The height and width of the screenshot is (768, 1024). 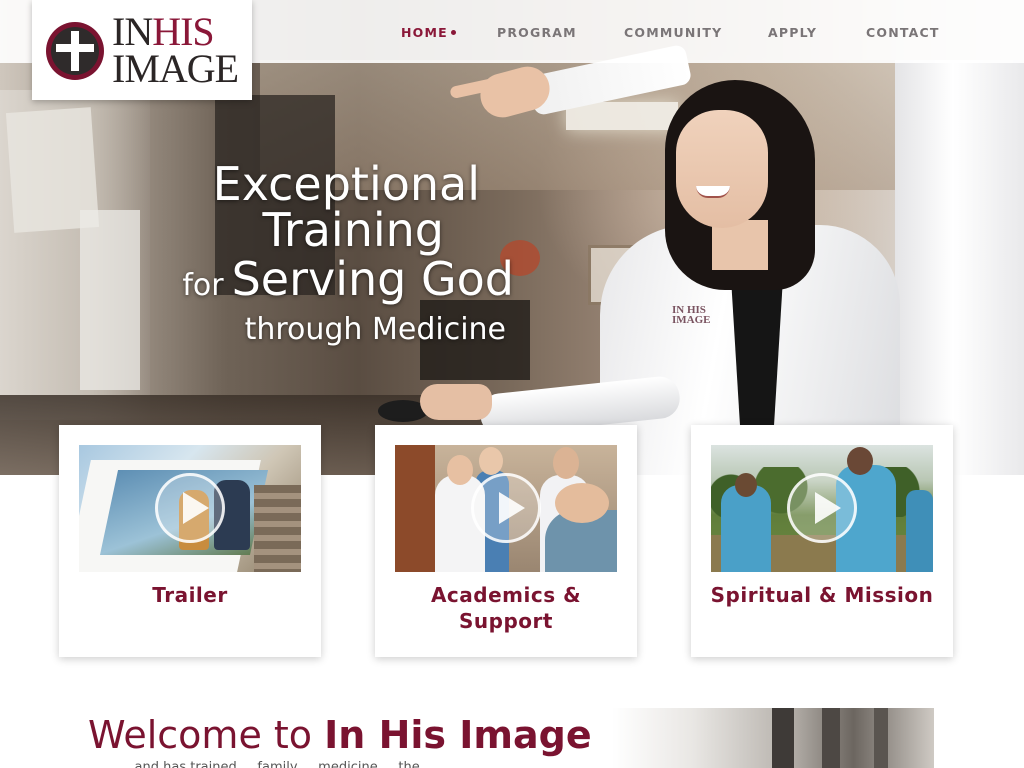 What do you see at coordinates (453, 32) in the screenshot?
I see `nav-active-dot-icon` at bounding box center [453, 32].